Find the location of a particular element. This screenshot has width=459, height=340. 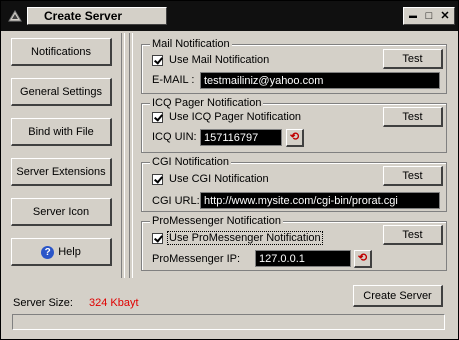

create-server-button: Create Server is located at coordinates (398, 296).